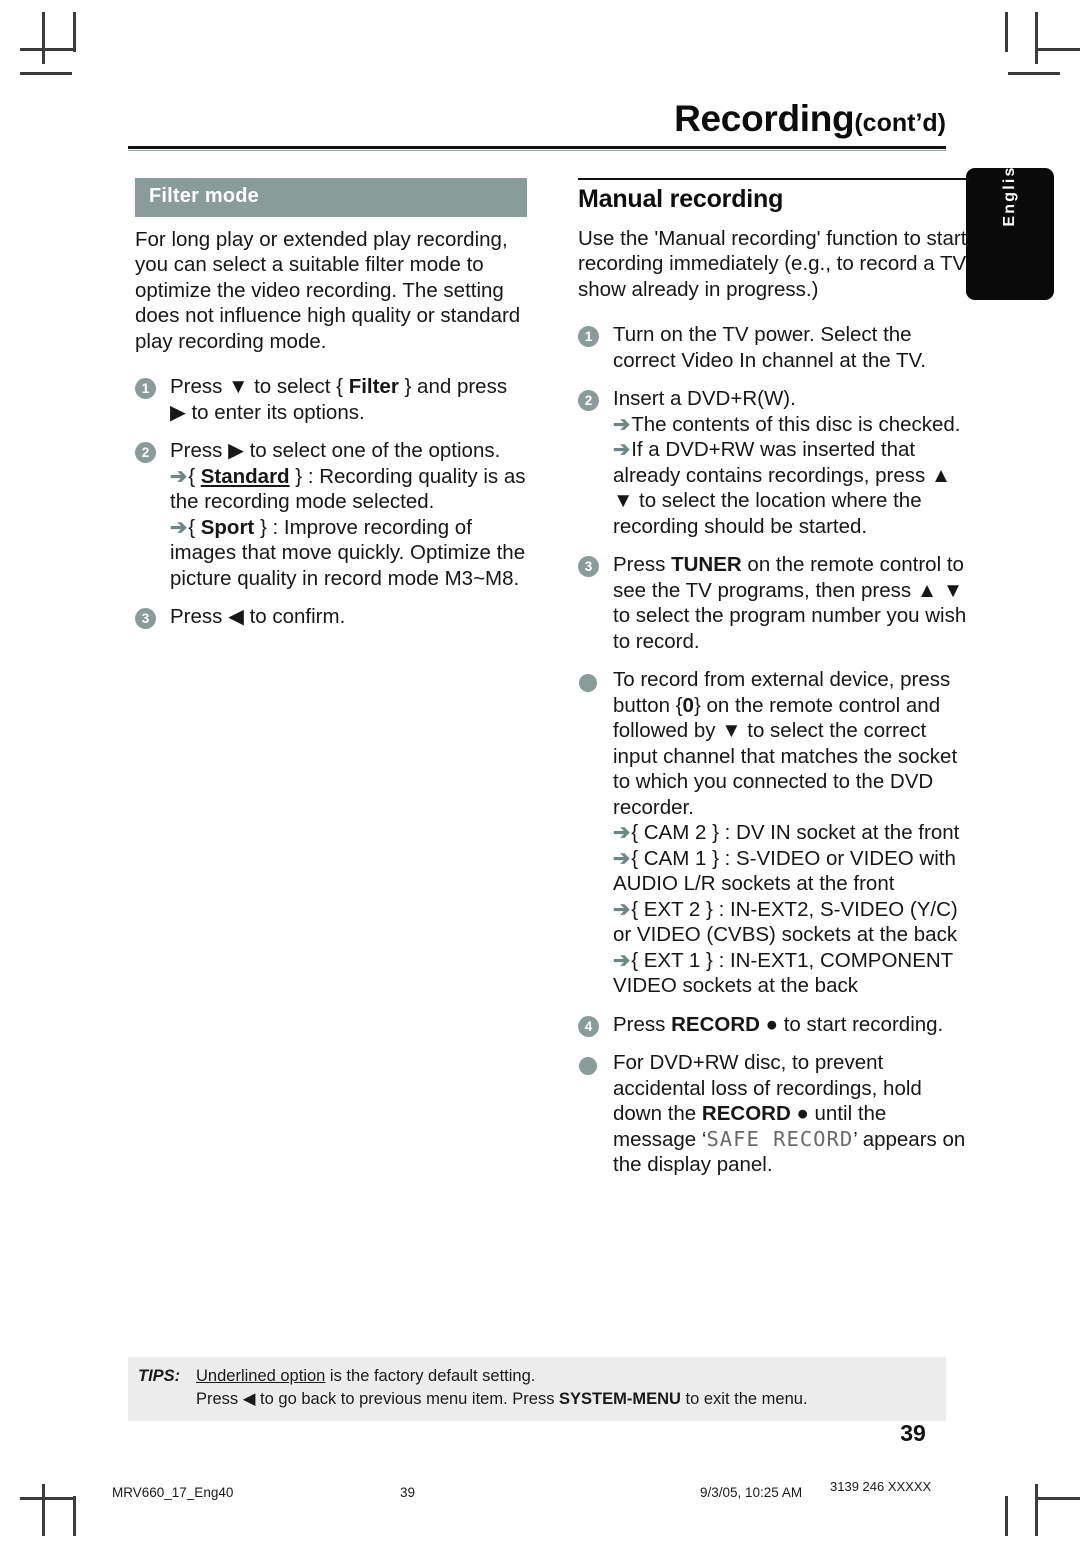 The height and width of the screenshot is (1544, 1080). I want to click on print-footer-code: 3139 246 XXXXX, so click(881, 1486).